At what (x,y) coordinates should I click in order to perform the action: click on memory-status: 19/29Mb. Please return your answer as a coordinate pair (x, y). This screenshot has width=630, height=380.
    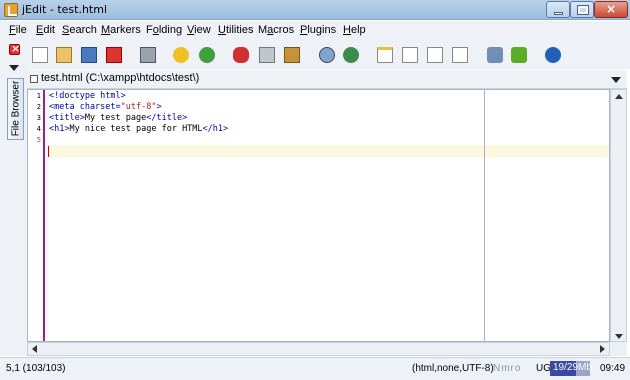
    Looking at the image, I should click on (571, 368).